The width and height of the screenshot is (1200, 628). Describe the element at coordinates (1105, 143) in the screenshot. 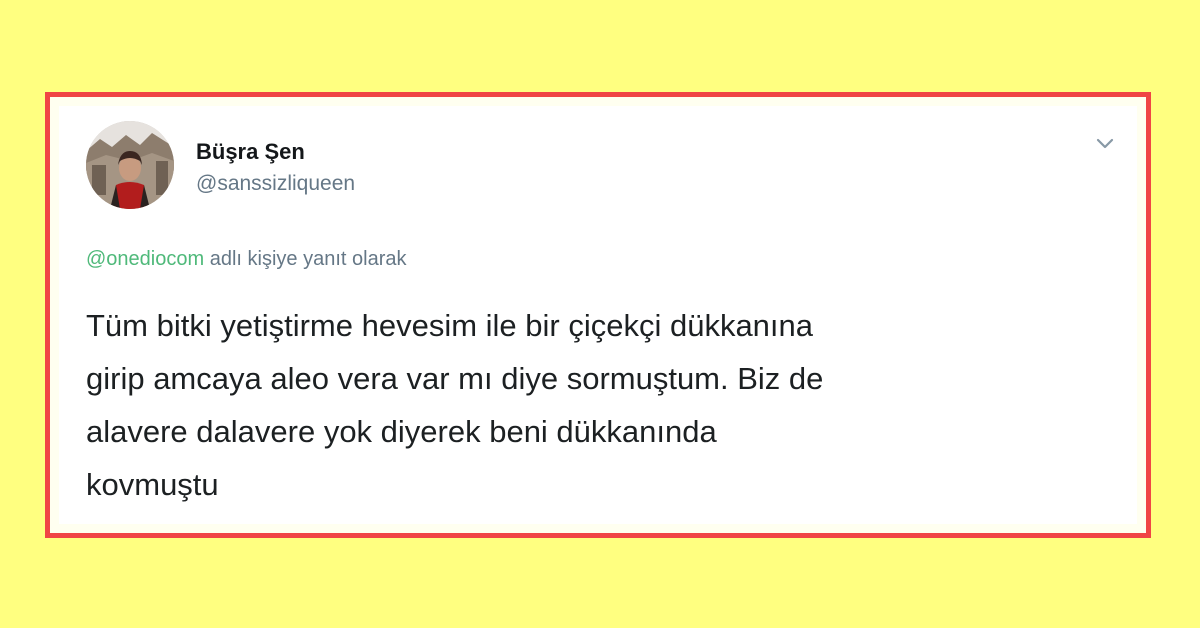

I see `chevron-down-icon` at that location.